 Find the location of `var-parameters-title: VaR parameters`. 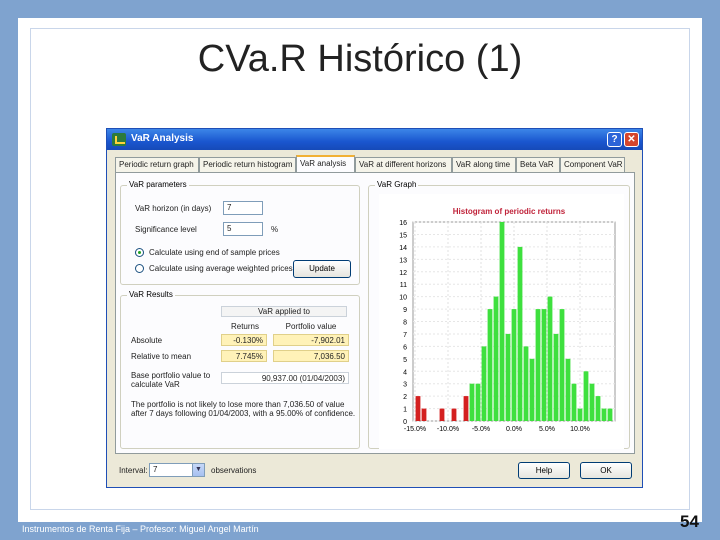

var-parameters-title: VaR parameters is located at coordinates (158, 184).